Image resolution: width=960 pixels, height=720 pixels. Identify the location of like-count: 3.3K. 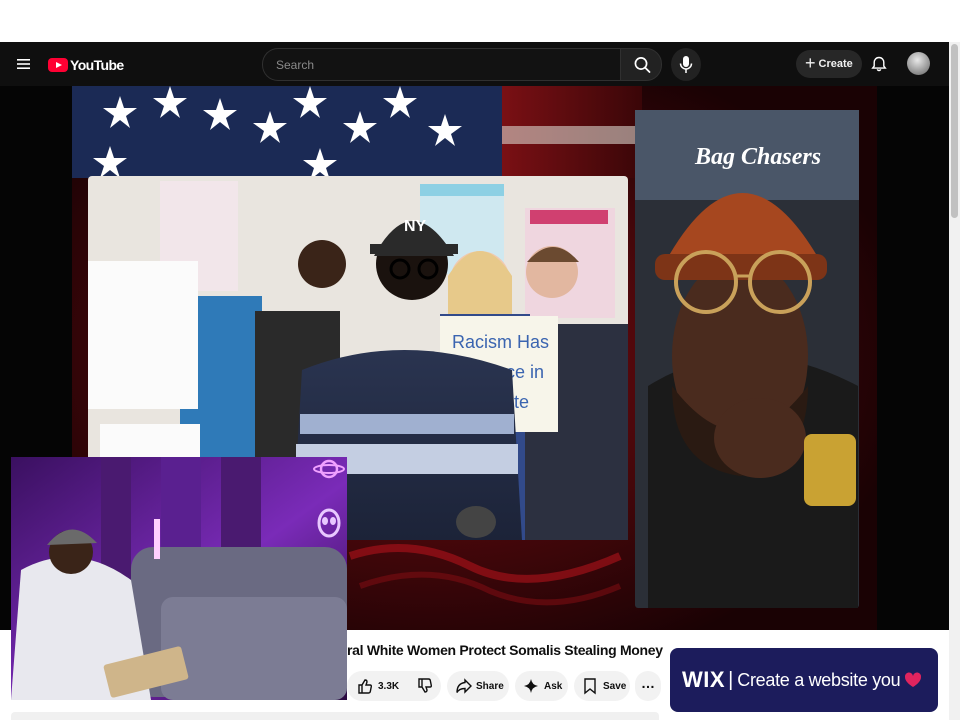
(389, 686).